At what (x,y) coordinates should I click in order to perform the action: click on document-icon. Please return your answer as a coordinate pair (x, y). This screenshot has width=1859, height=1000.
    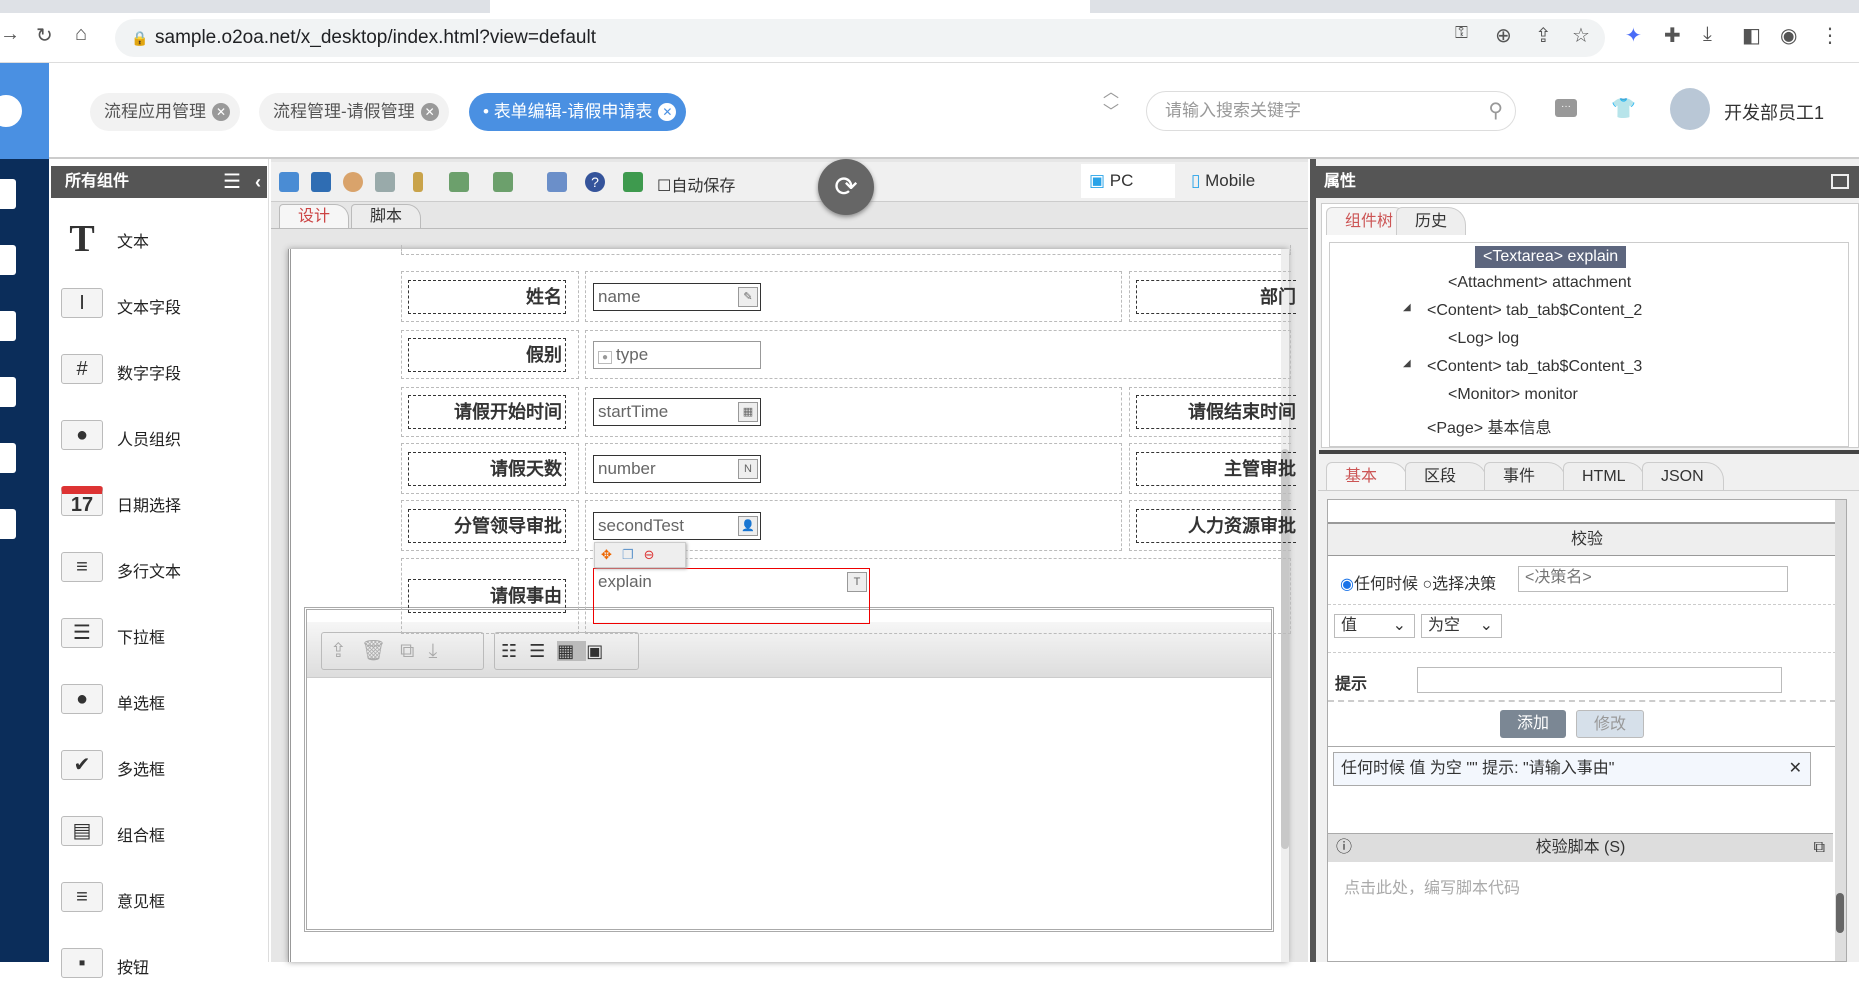
    Looking at the image, I should click on (8, 326).